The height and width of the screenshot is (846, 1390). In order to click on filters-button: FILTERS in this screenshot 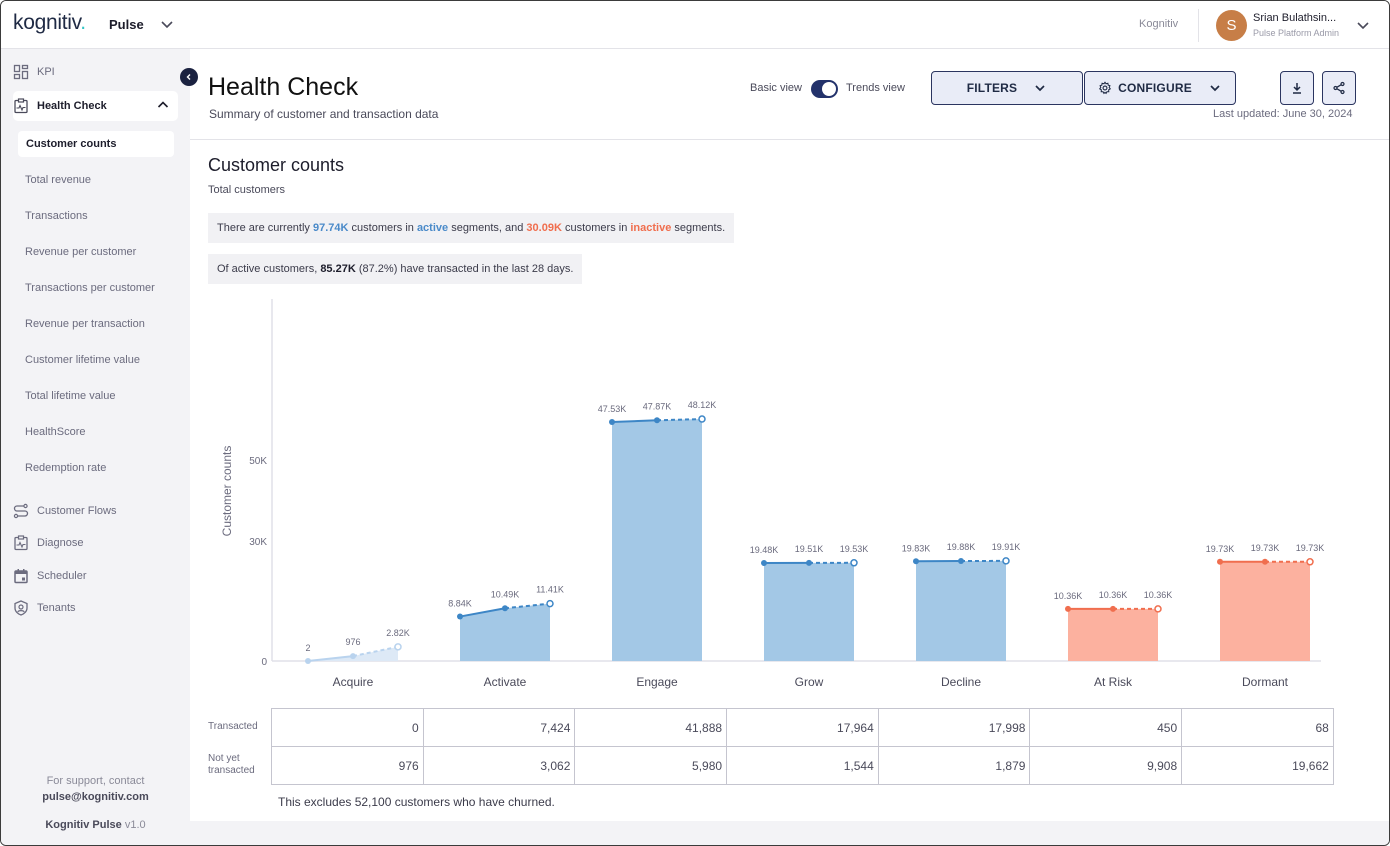, I will do `click(1007, 88)`.